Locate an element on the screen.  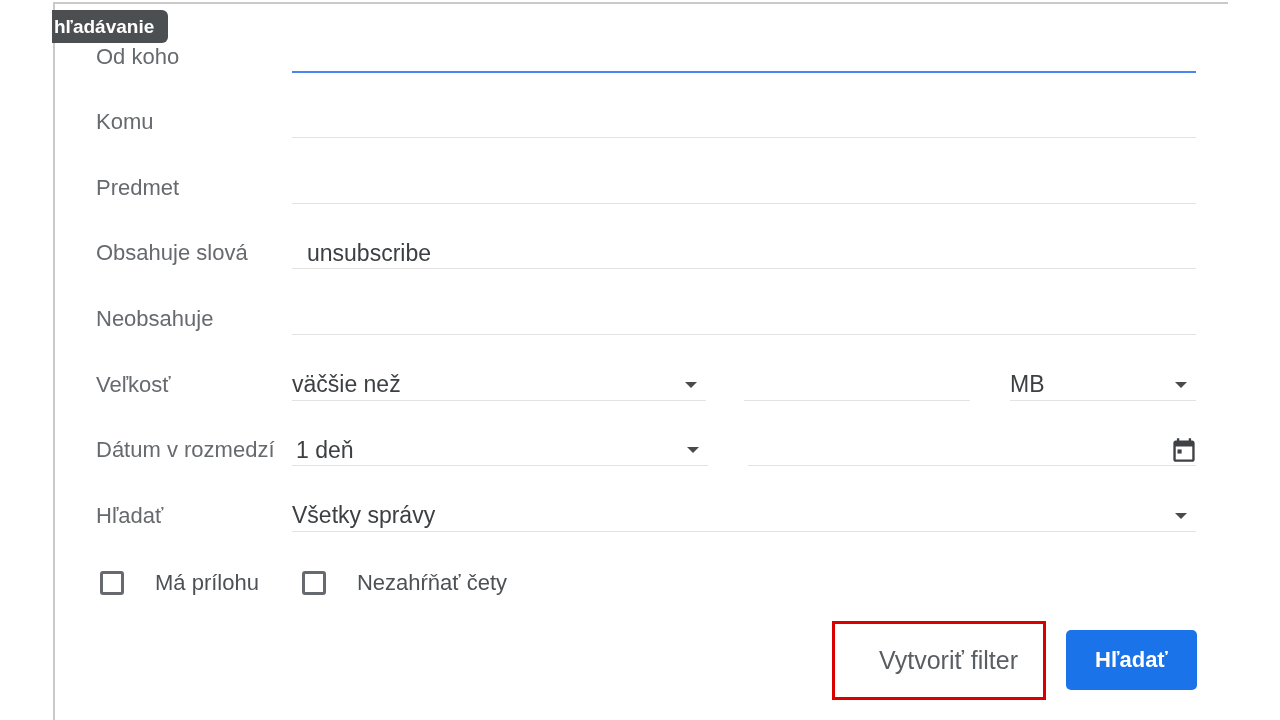
create-filter-button: Vytvoriť filter is located at coordinates (948, 660).